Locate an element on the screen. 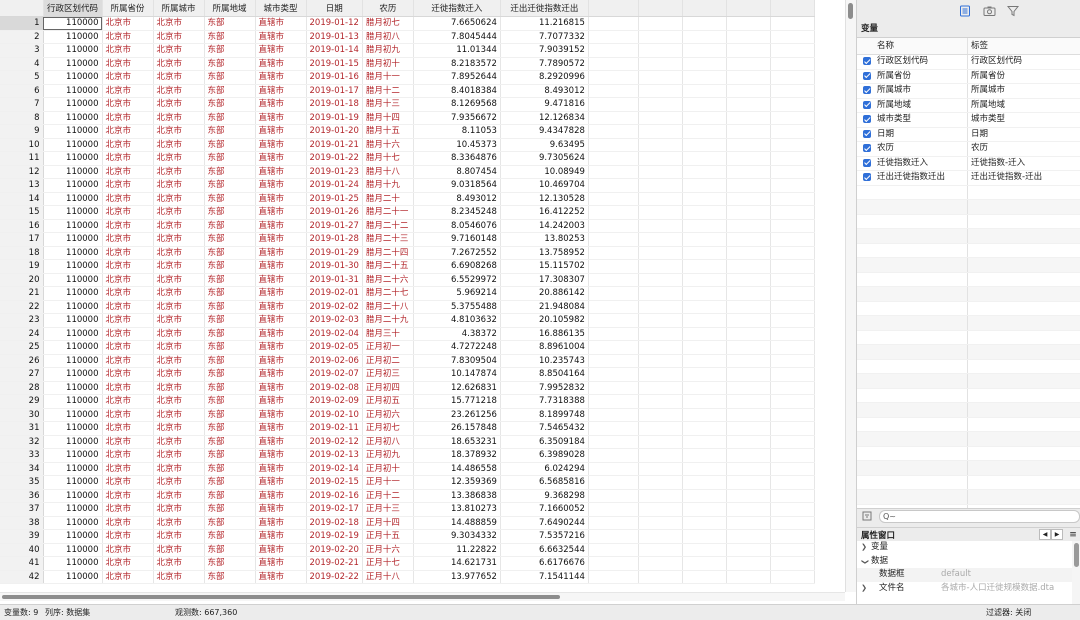 The width and height of the screenshot is (1080, 620). table-cell: 7.6650624 is located at coordinates (457, 23).